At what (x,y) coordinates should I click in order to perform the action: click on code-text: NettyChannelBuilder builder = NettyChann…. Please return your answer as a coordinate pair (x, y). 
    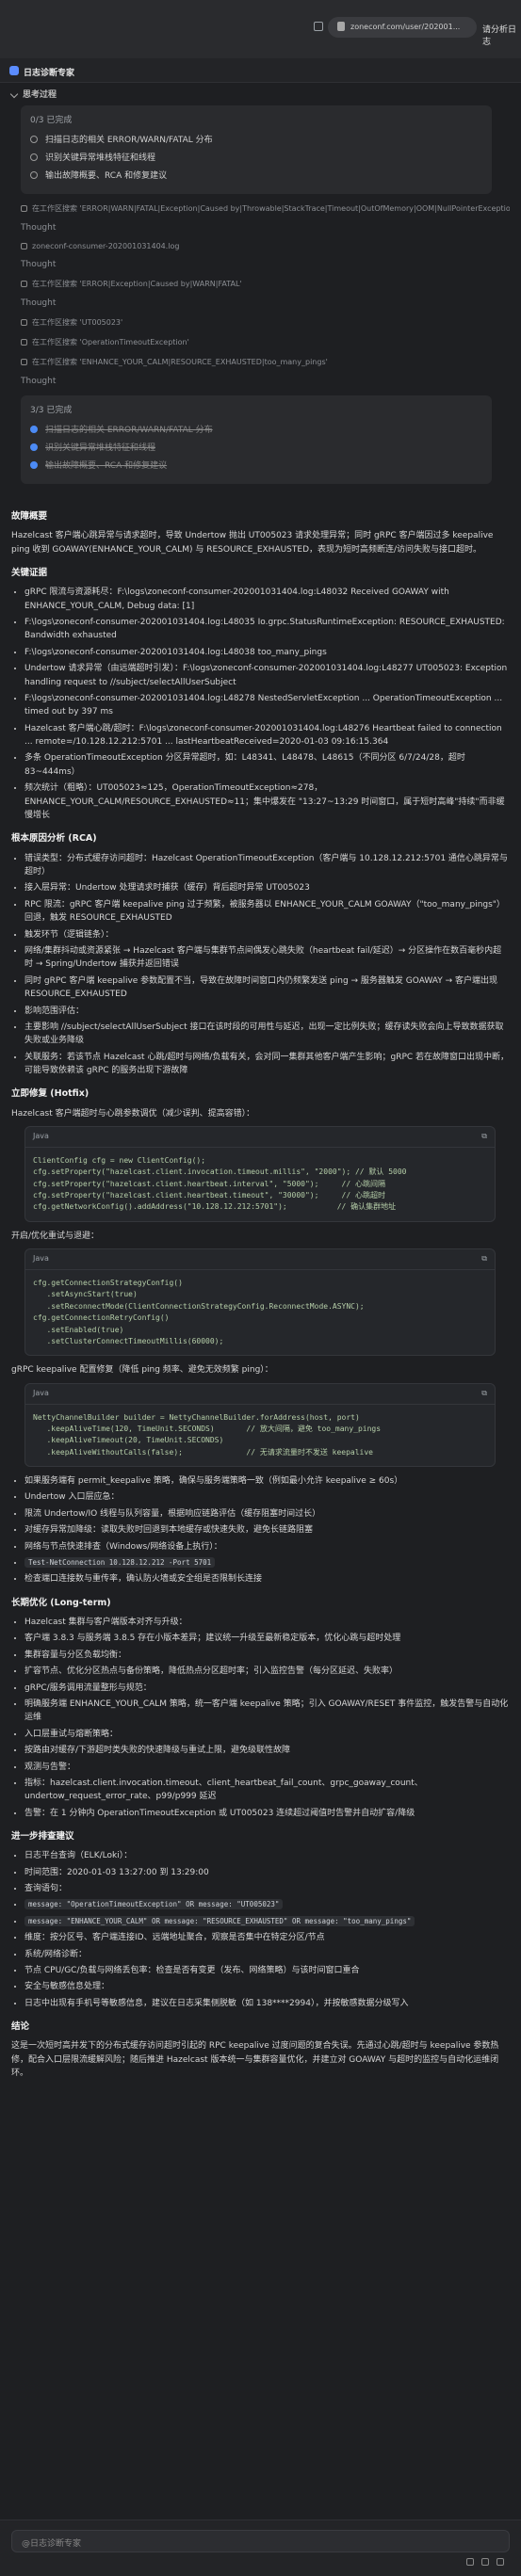
    Looking at the image, I should click on (207, 1434).